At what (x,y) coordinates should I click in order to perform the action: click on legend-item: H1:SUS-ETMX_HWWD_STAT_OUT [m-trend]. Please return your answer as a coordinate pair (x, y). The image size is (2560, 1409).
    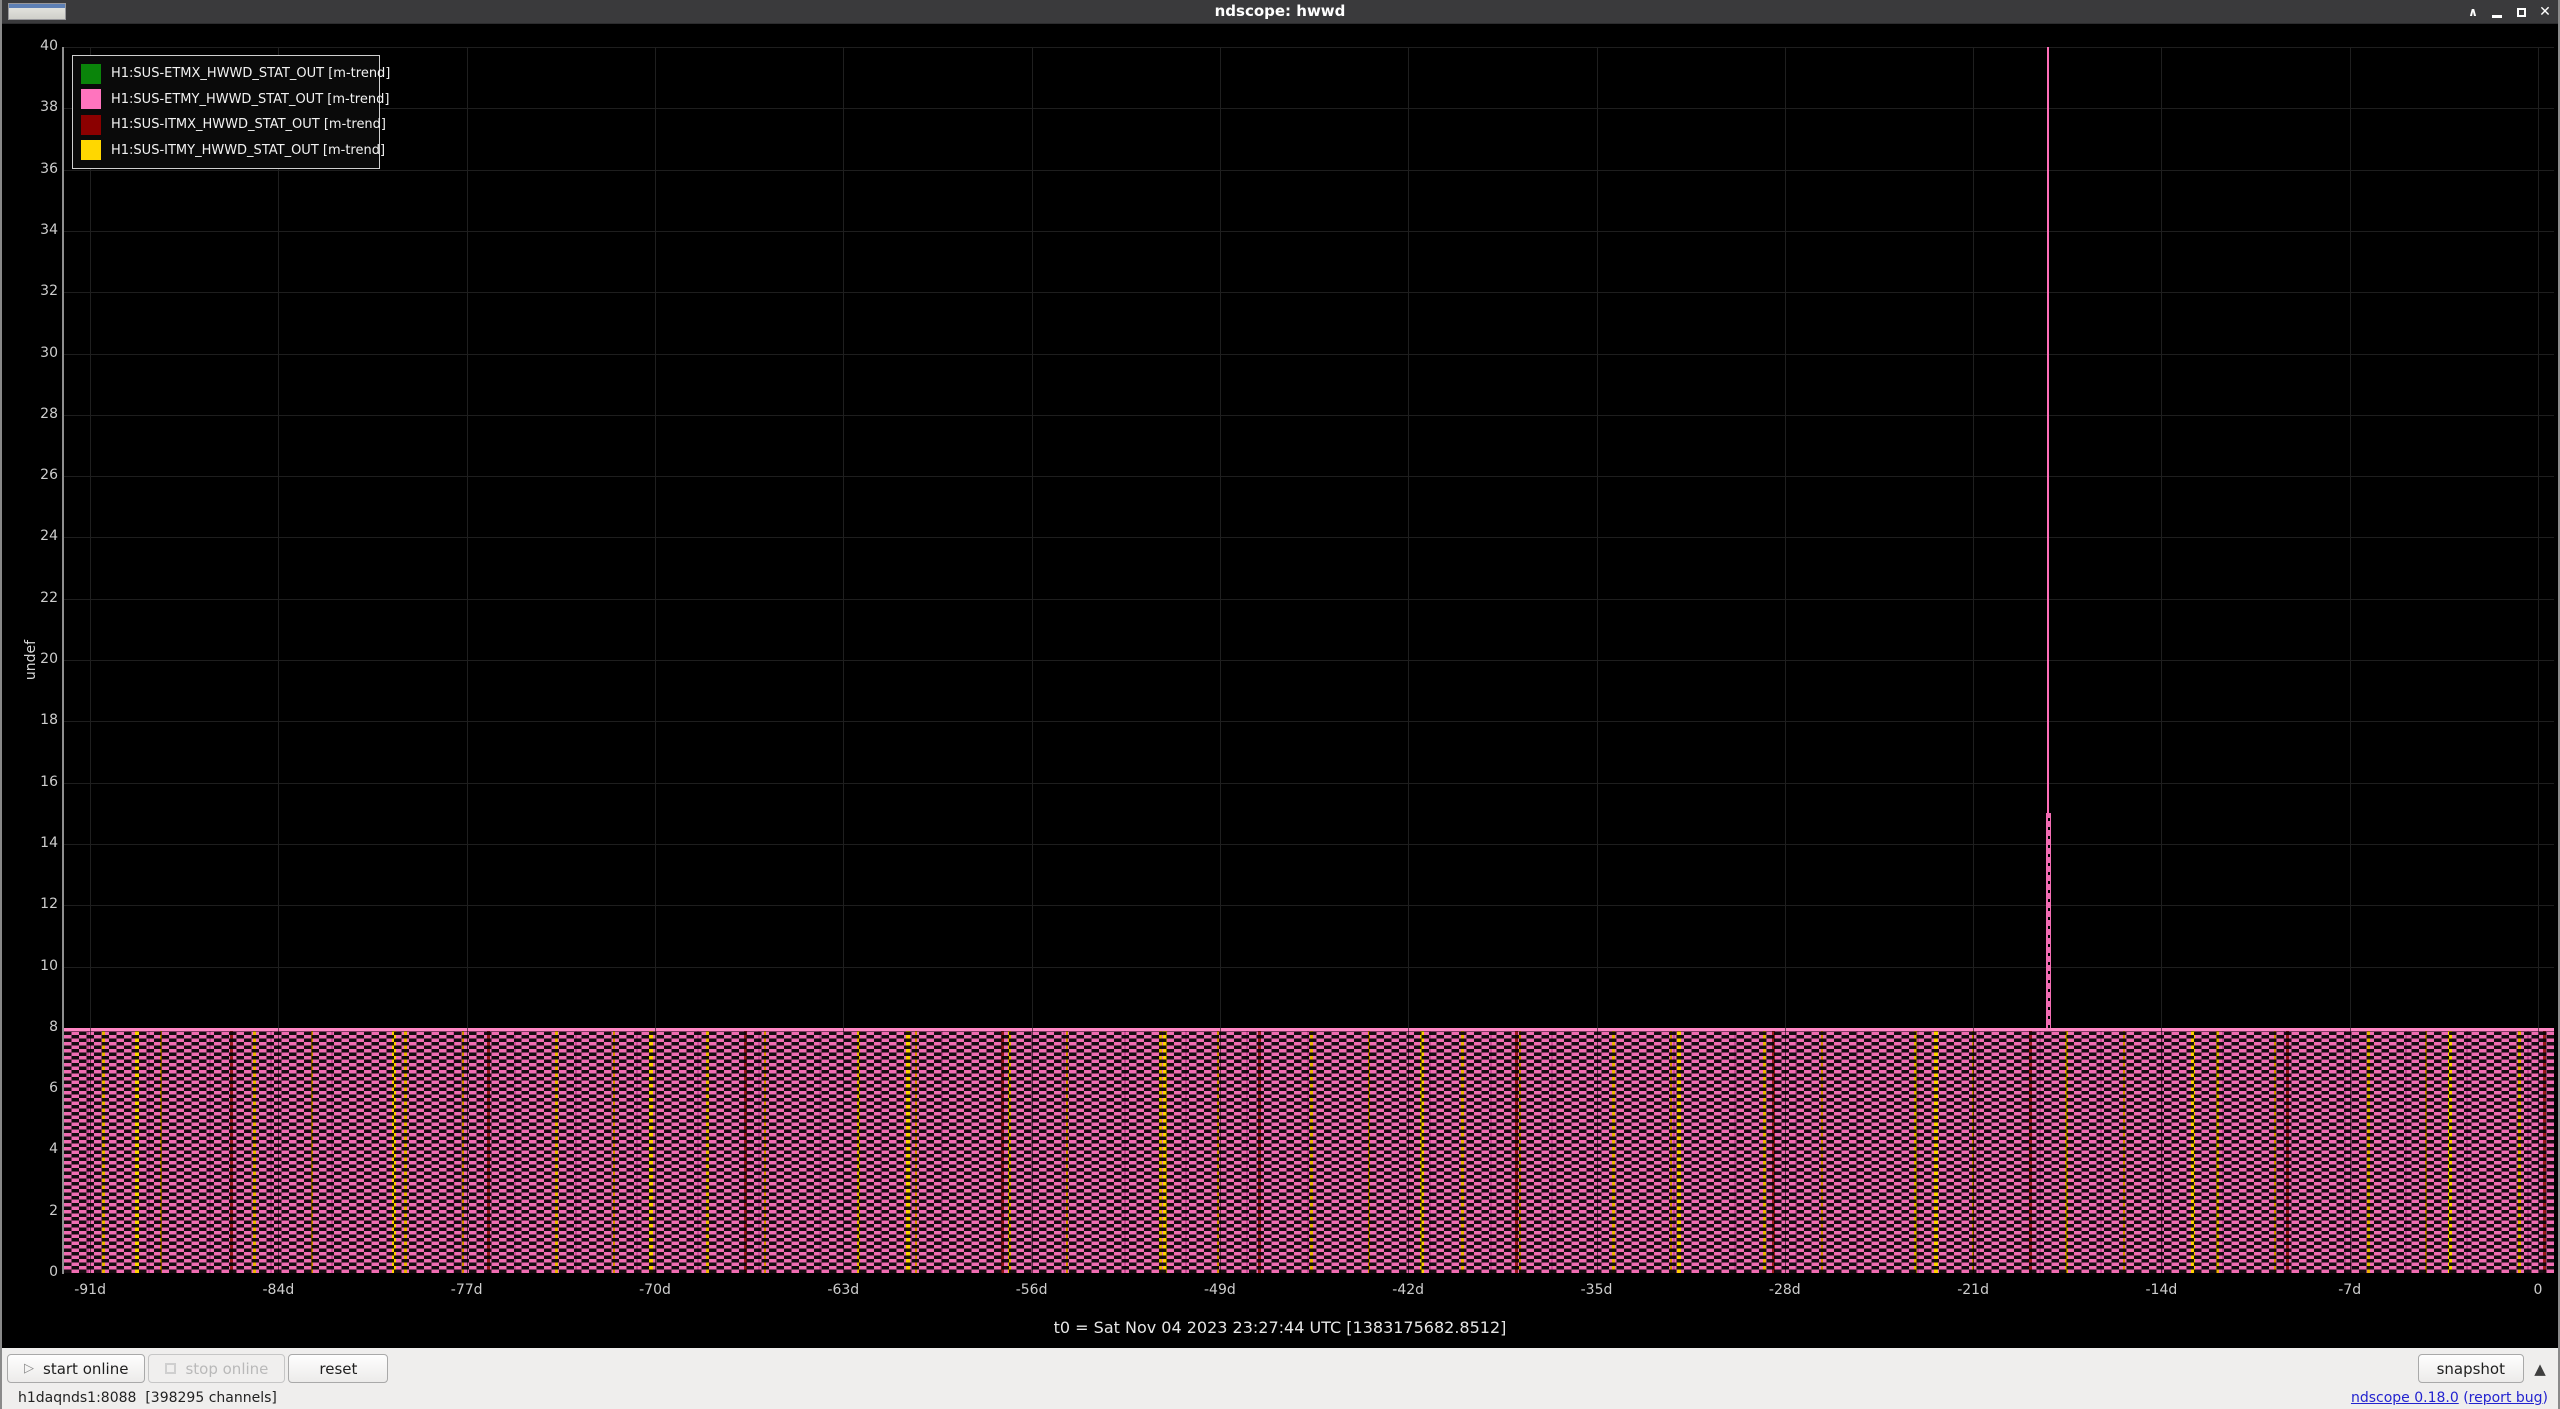
    Looking at the image, I should click on (235, 74).